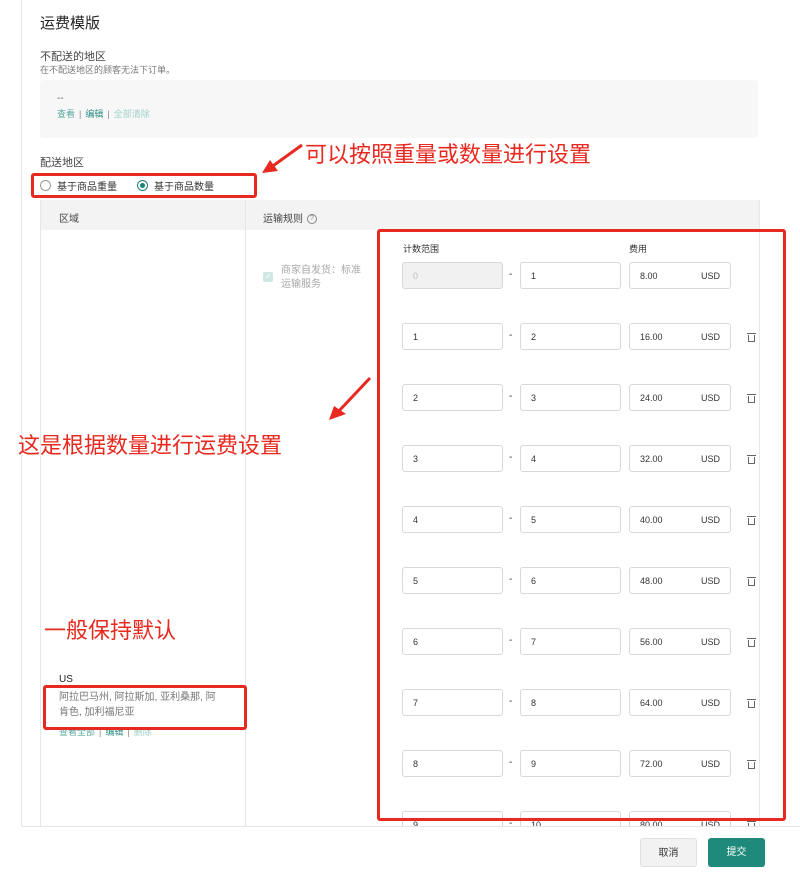 The width and height of the screenshot is (800, 882). Describe the element at coordinates (60, 98) in the screenshot. I see `excluded-regions-placeholder: --` at that location.